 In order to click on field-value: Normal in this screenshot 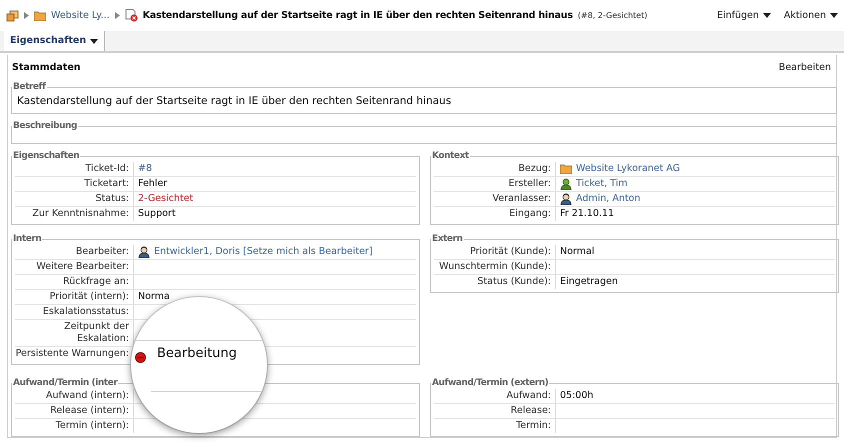, I will do `click(577, 252)`.